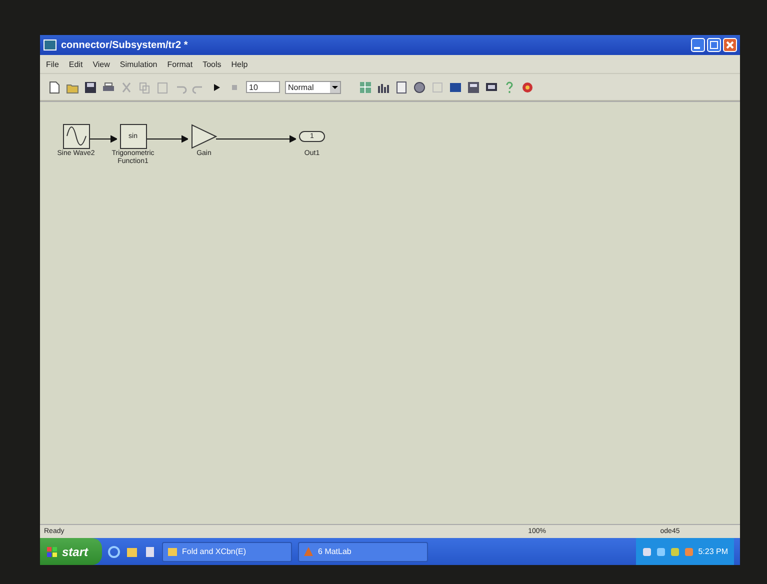 This screenshot has width=767, height=584. What do you see at coordinates (714, 45) in the screenshot?
I see `maximize-icon` at bounding box center [714, 45].